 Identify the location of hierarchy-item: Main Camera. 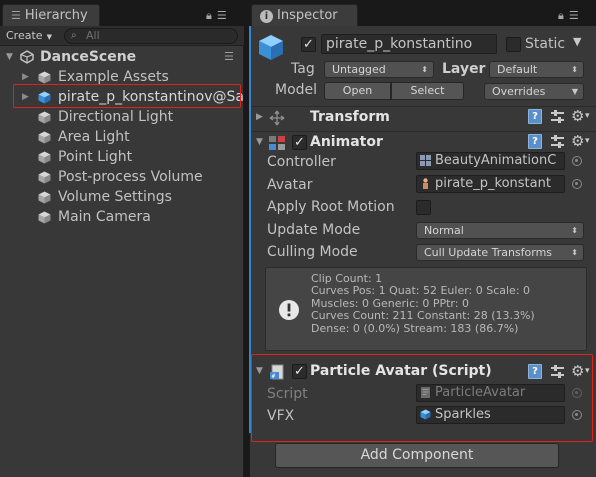
(122, 217).